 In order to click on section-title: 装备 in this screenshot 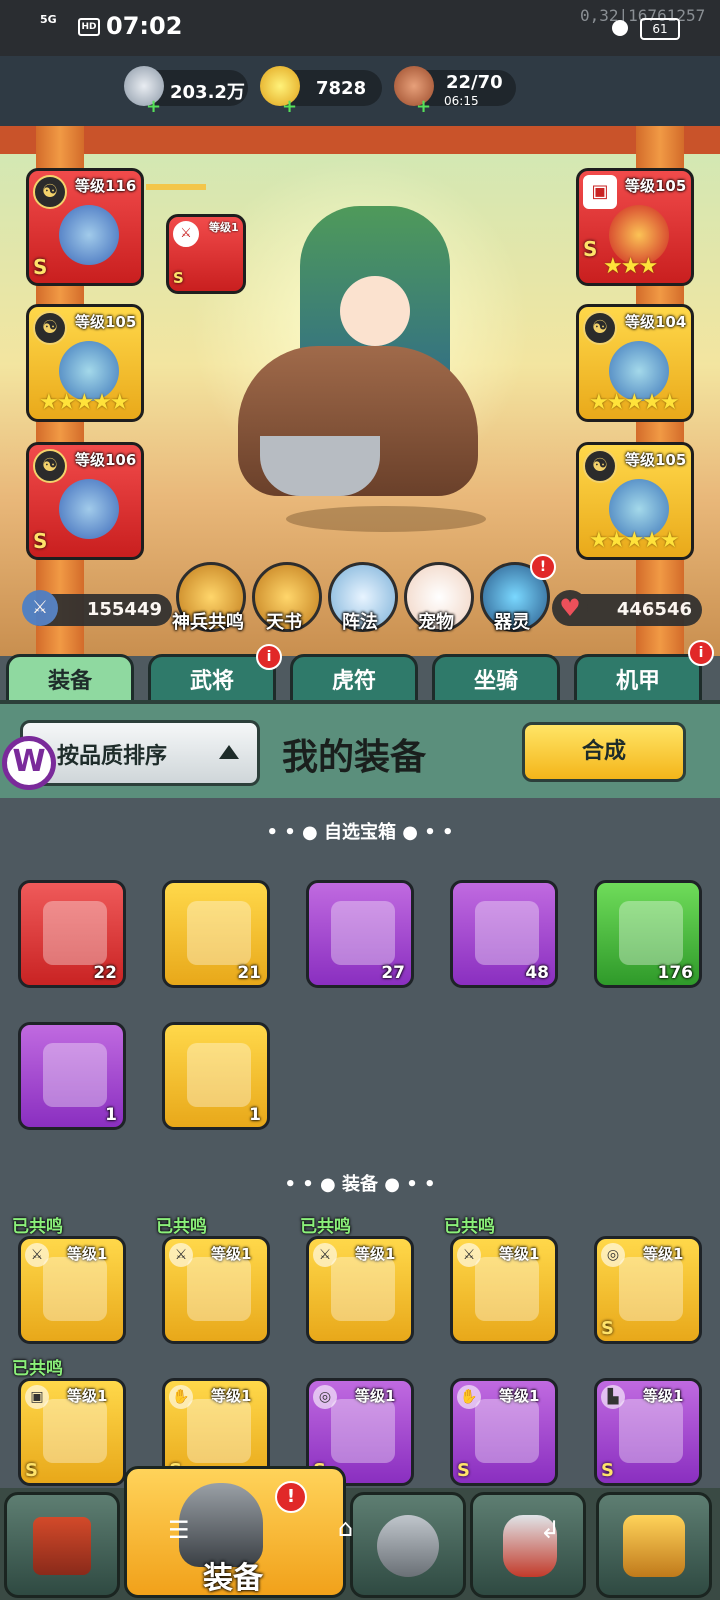, I will do `click(360, 1184)`.